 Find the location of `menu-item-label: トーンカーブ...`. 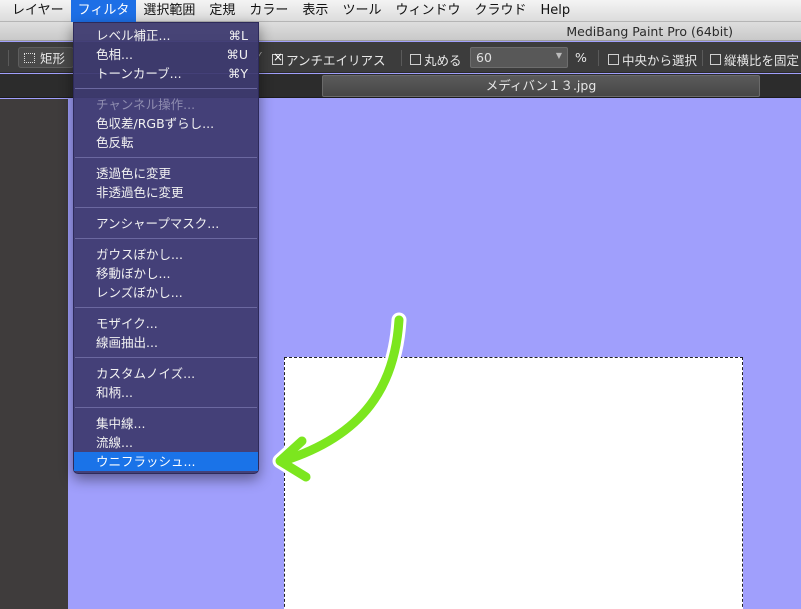

menu-item-label: トーンカーブ... is located at coordinates (139, 73).